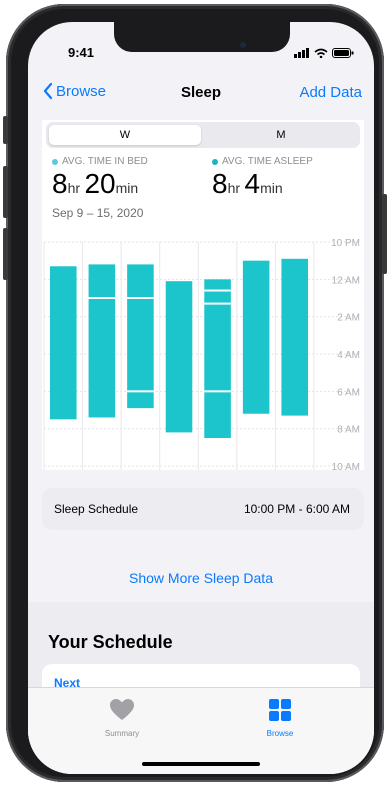 Image resolution: width=391 pixels, height=788 pixels. Describe the element at coordinates (122, 709) in the screenshot. I see `heart-icon` at that location.